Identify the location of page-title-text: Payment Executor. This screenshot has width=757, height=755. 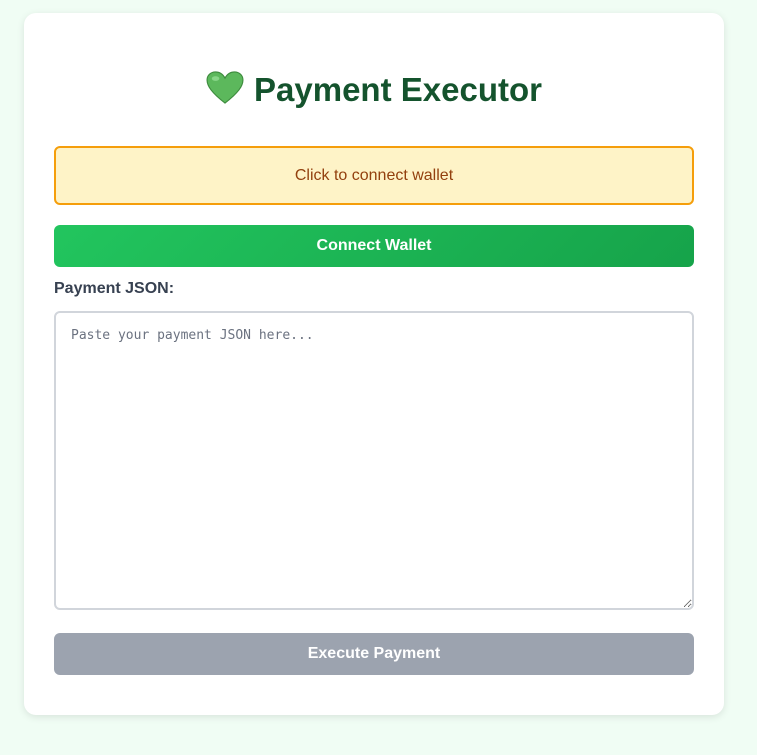
(398, 89).